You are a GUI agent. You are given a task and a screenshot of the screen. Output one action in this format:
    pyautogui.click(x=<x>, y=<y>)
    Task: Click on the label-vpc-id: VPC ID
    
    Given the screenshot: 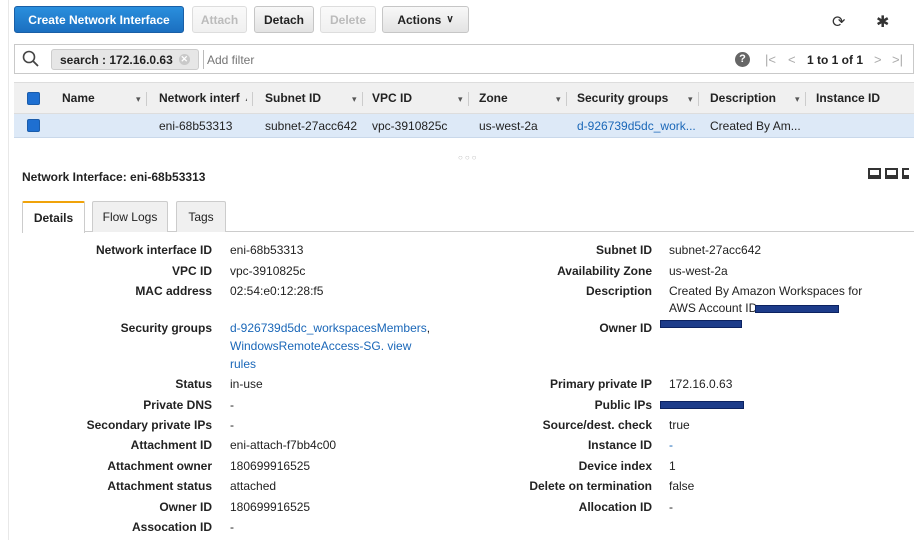 What is the action you would take?
    pyautogui.click(x=191, y=271)
    